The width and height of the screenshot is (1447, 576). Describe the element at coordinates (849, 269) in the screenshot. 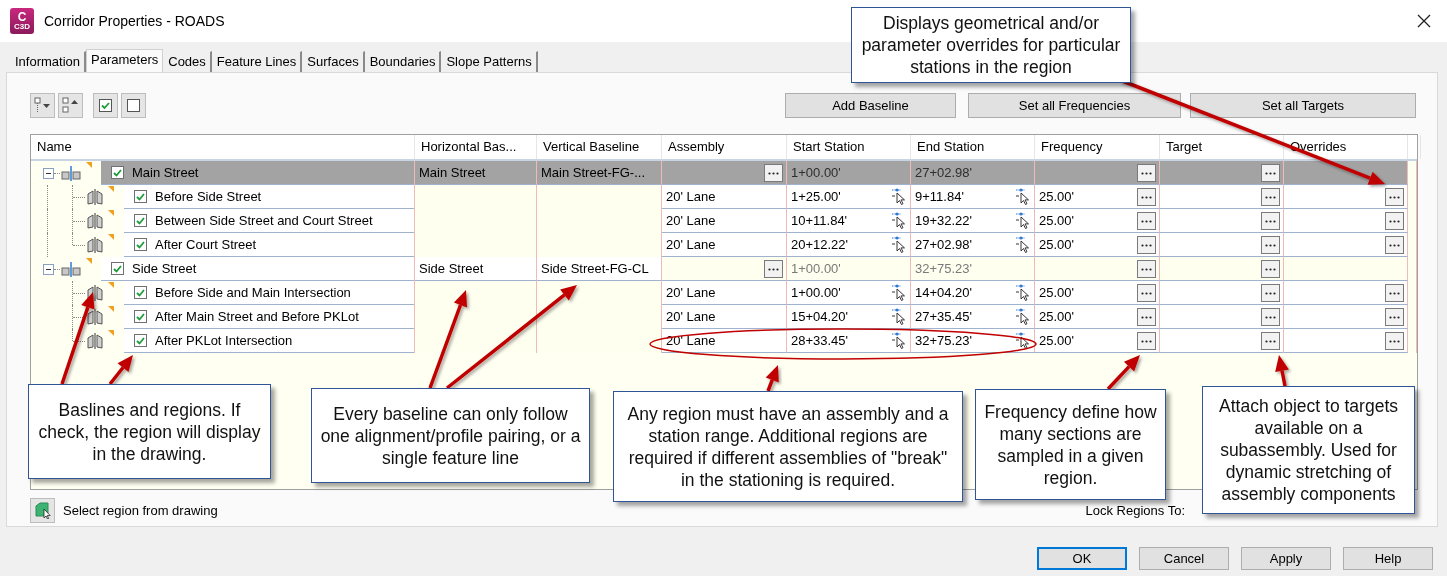

I see `table-cell: 1+00.00'` at that location.